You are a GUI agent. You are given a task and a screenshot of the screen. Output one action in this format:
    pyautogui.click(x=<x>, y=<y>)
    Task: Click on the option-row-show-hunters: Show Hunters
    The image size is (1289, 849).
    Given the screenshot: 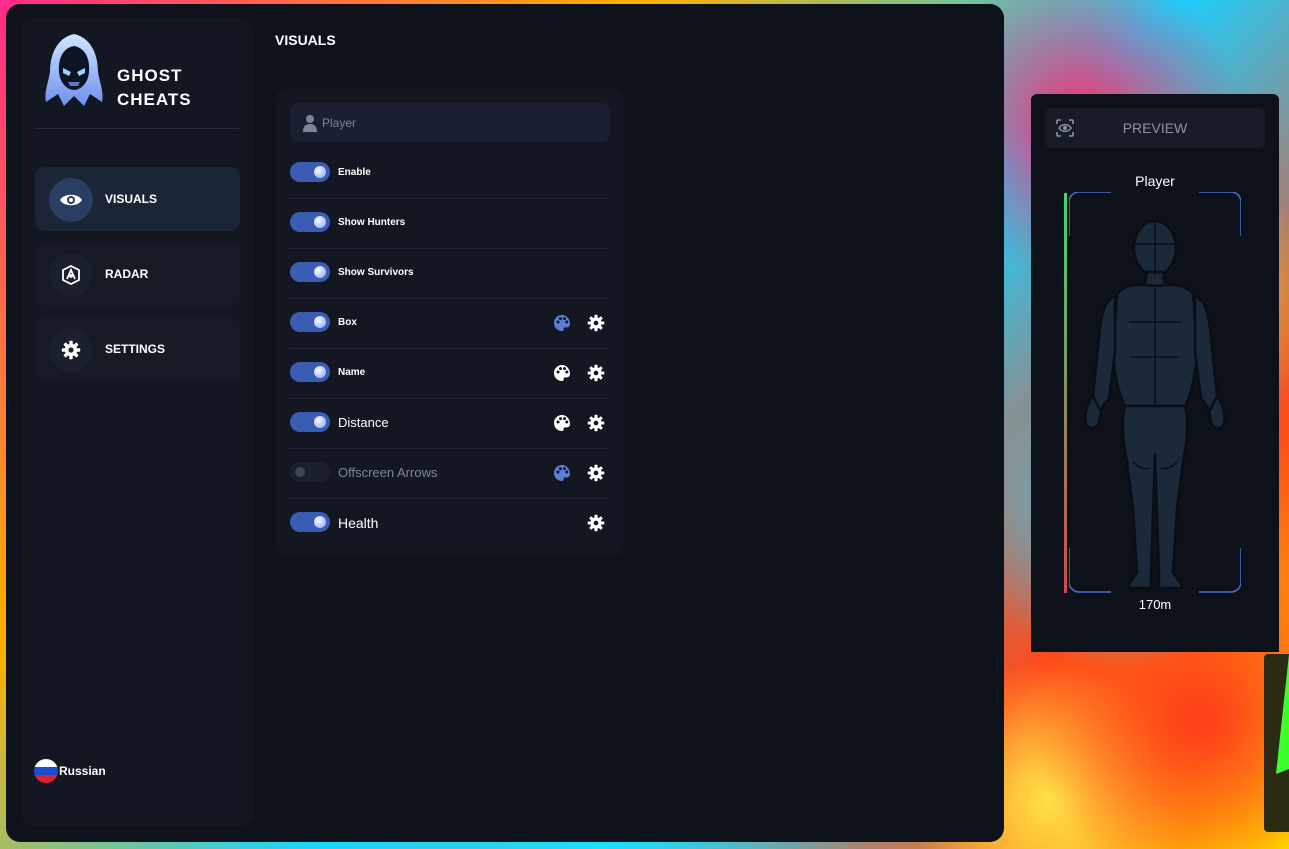 What is the action you would take?
    pyautogui.click(x=450, y=223)
    